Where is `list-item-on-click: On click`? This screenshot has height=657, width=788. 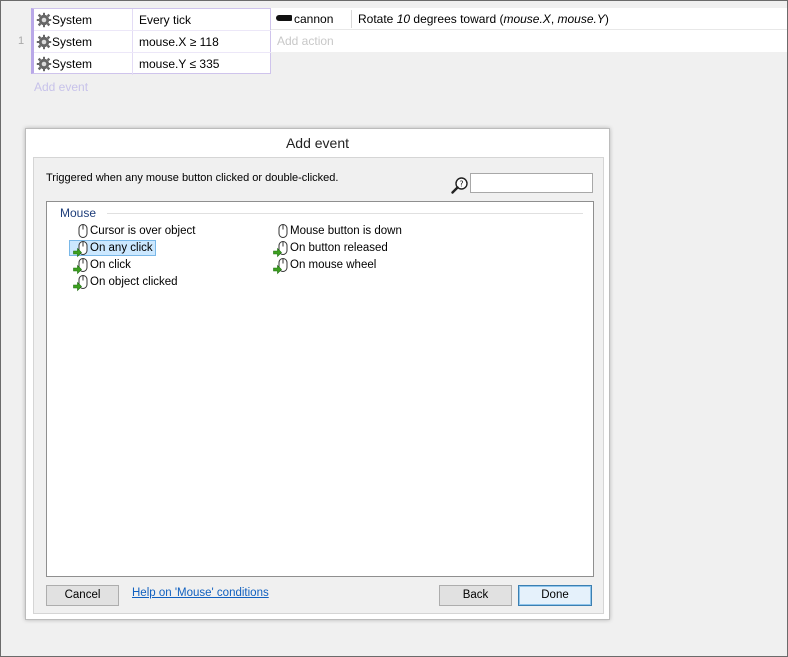 list-item-on-click: On click is located at coordinates (101, 266).